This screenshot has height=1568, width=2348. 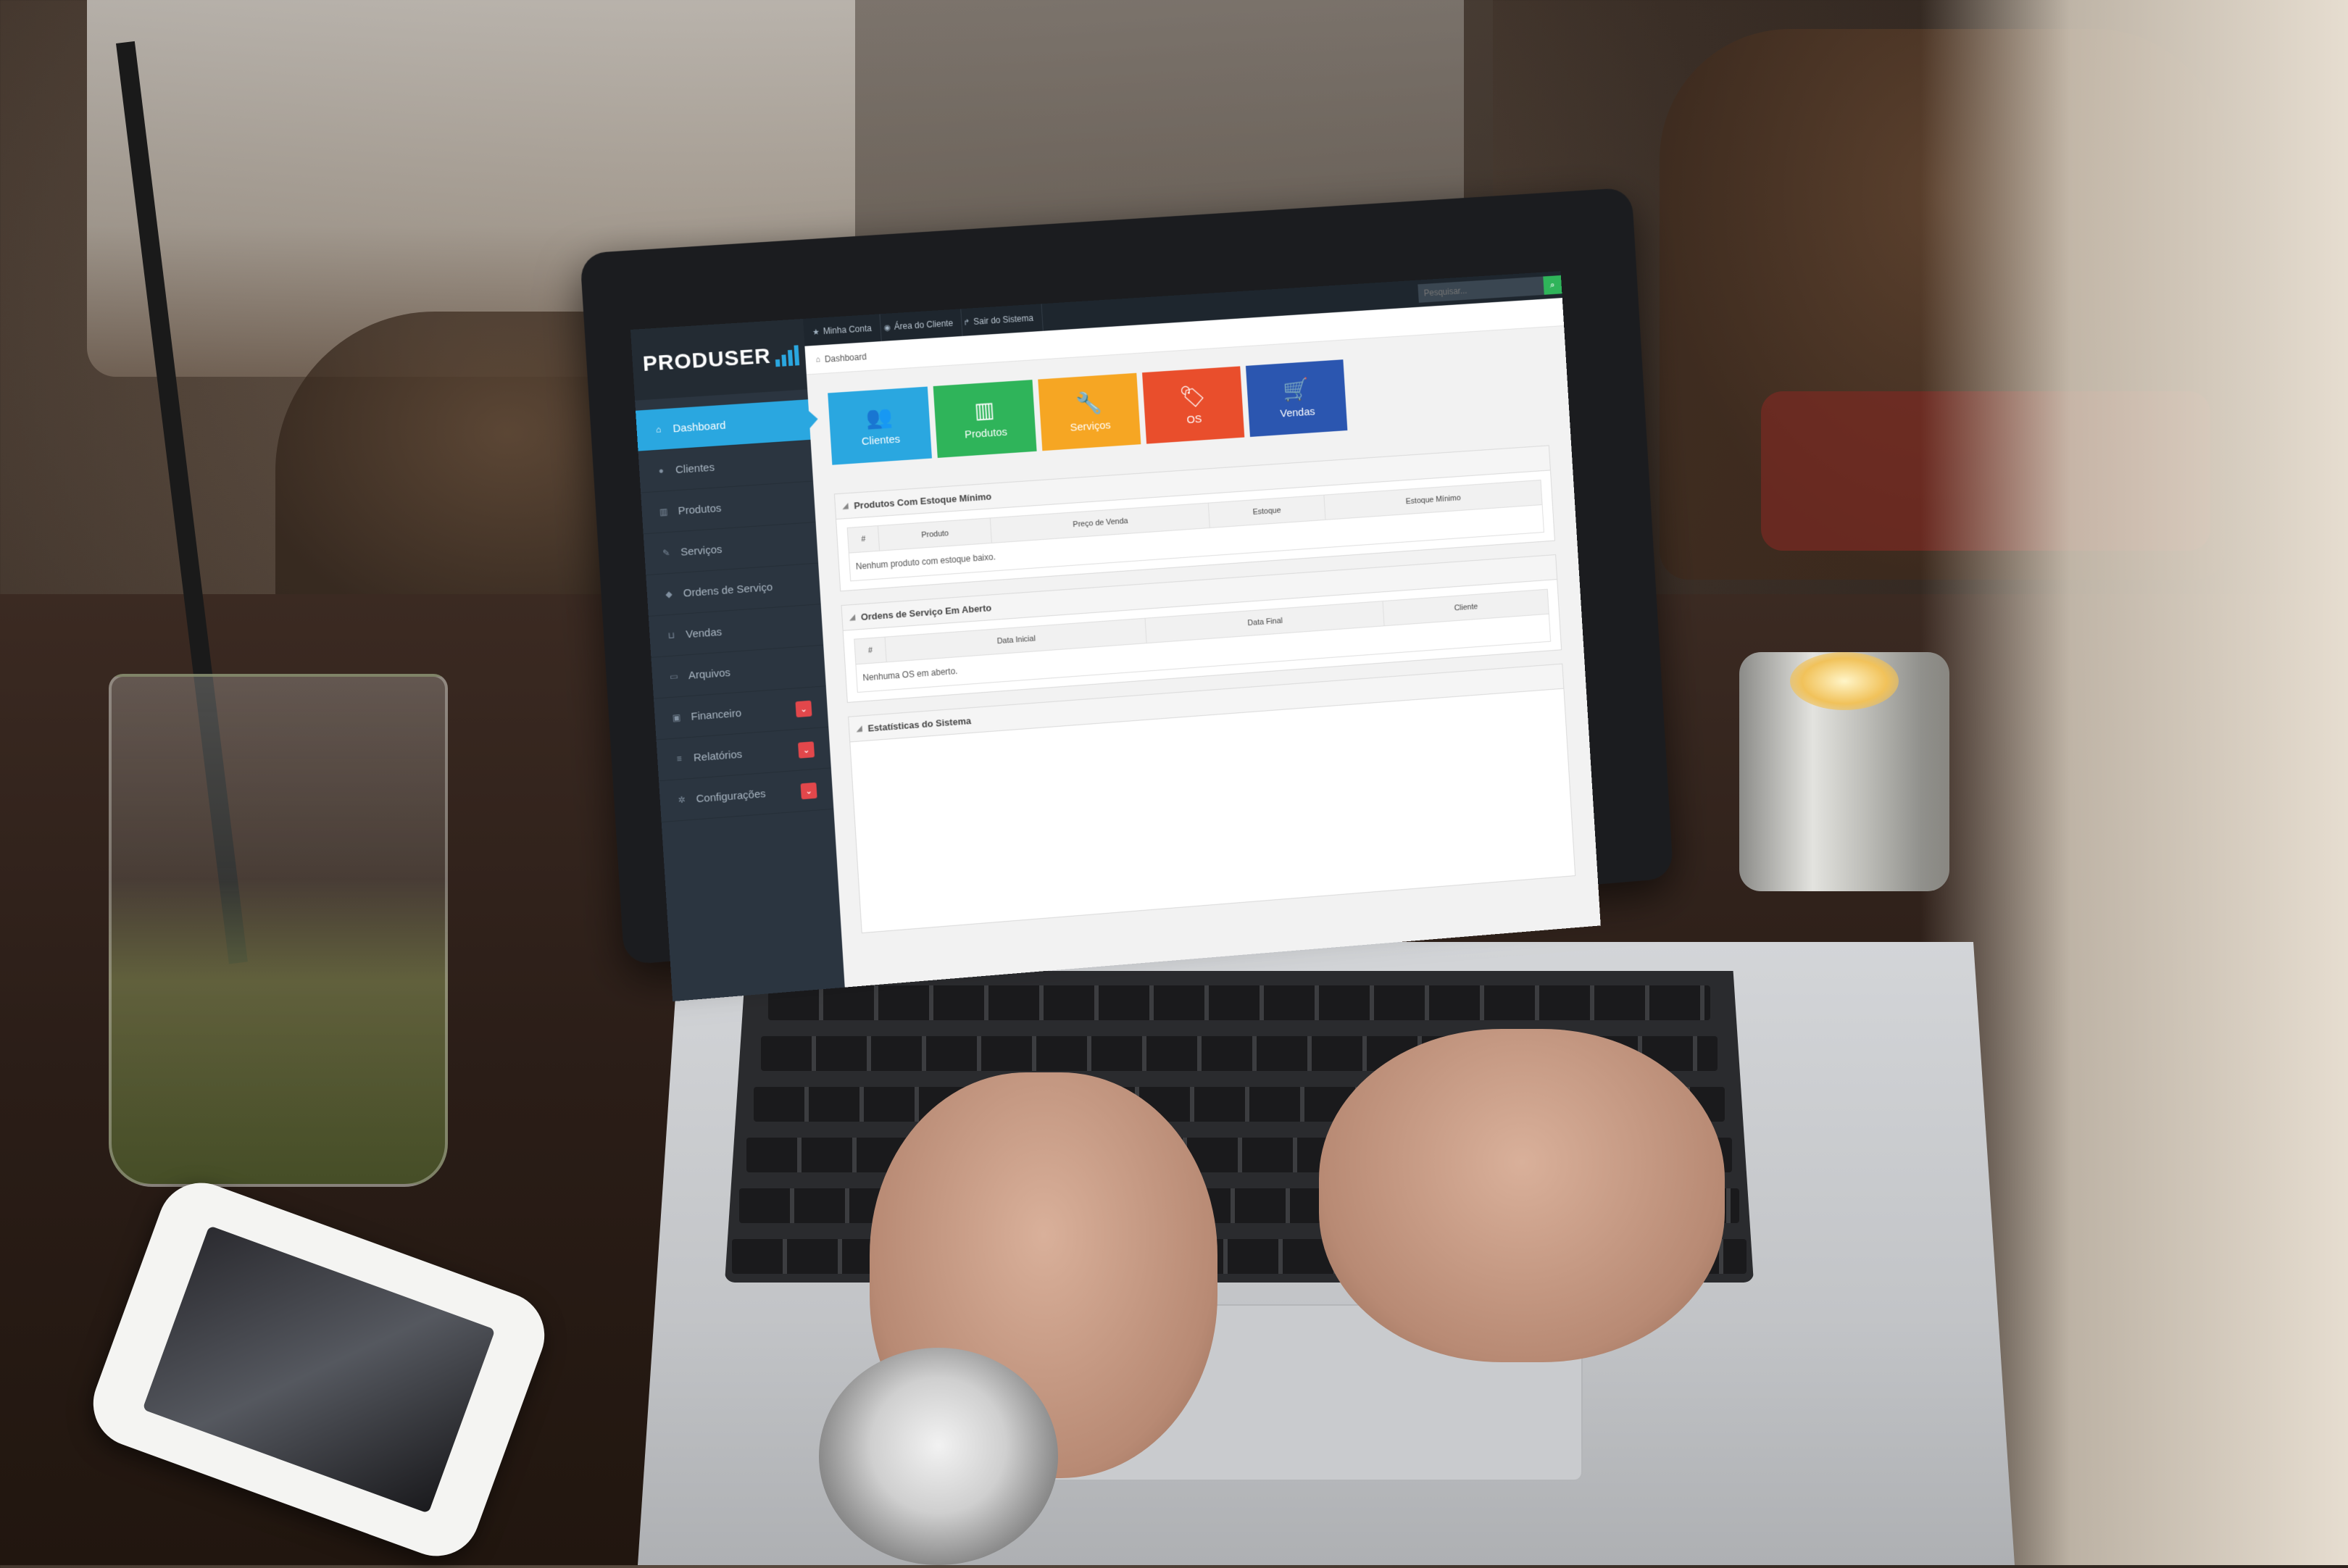 What do you see at coordinates (924, 324) in the screenshot?
I see `topbar-link-label: Área do Cliente` at bounding box center [924, 324].